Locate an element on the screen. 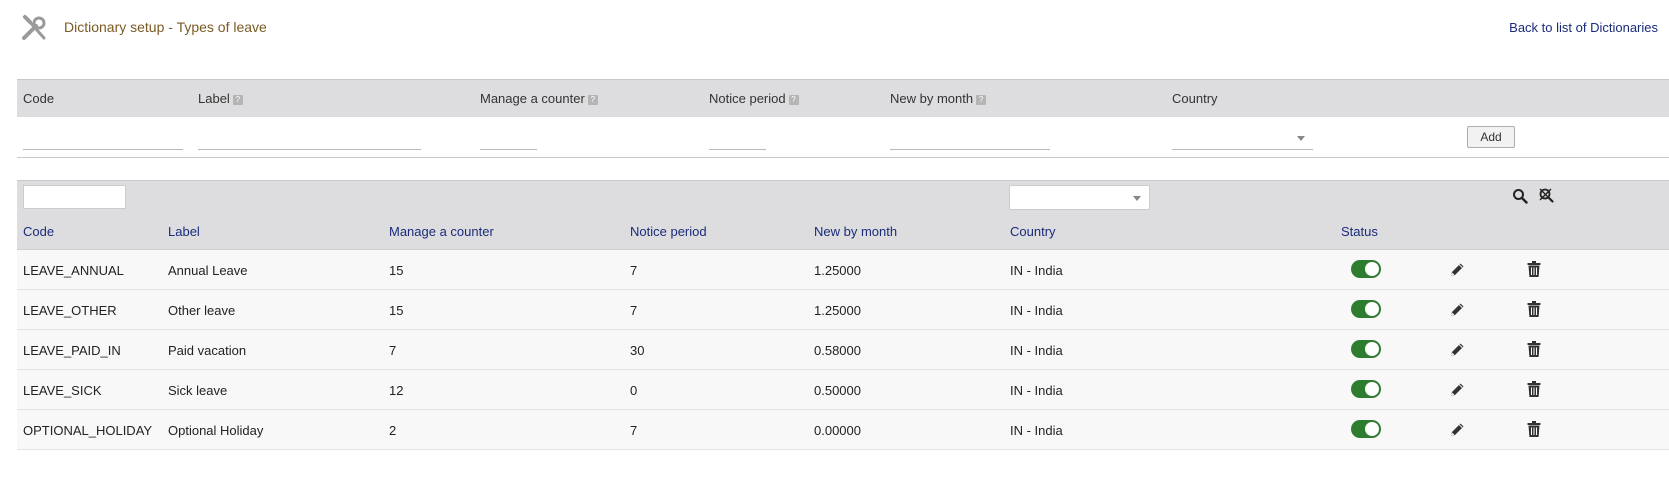  back-to-dictionaries-link: Back to list of Dictionaries is located at coordinates (1583, 27).